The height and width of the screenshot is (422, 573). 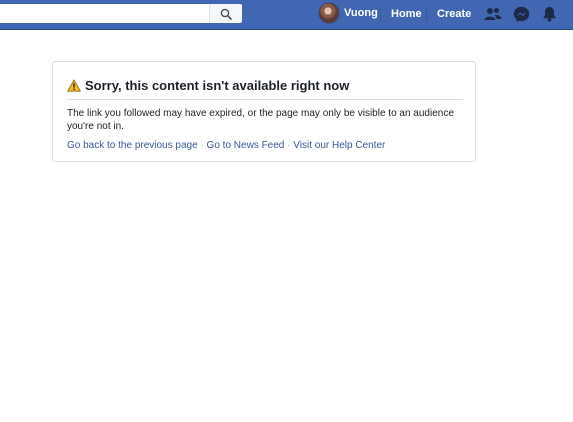 I want to click on messenger-button, so click(x=521, y=14).